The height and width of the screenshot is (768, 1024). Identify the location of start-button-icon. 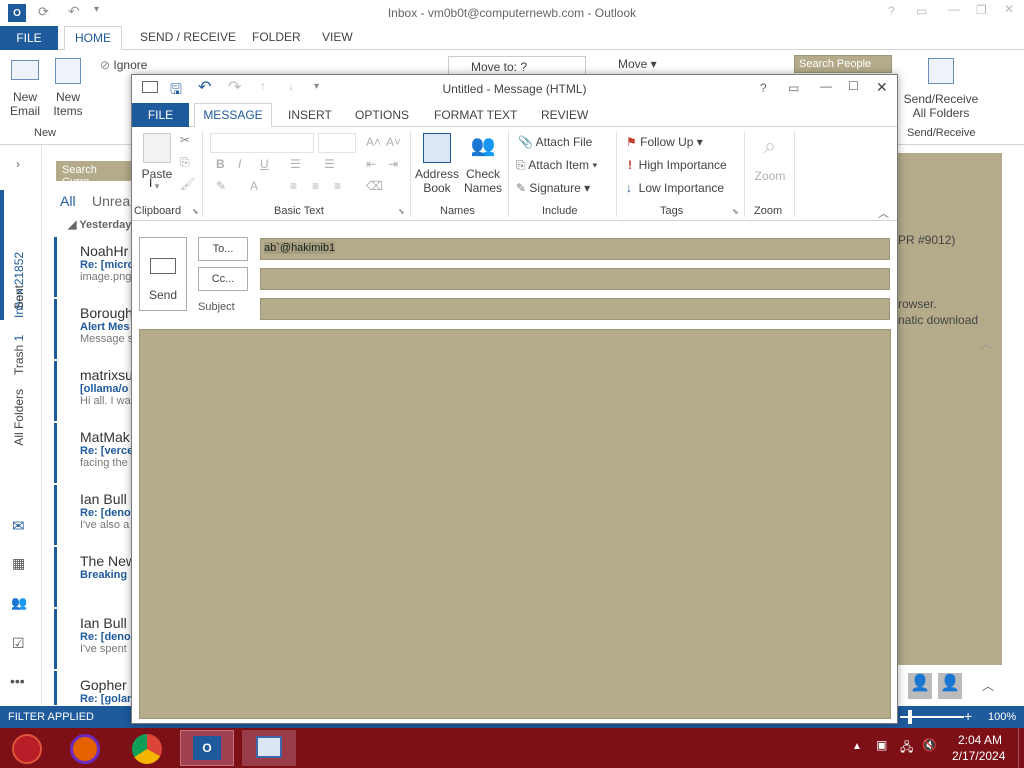
(27, 749).